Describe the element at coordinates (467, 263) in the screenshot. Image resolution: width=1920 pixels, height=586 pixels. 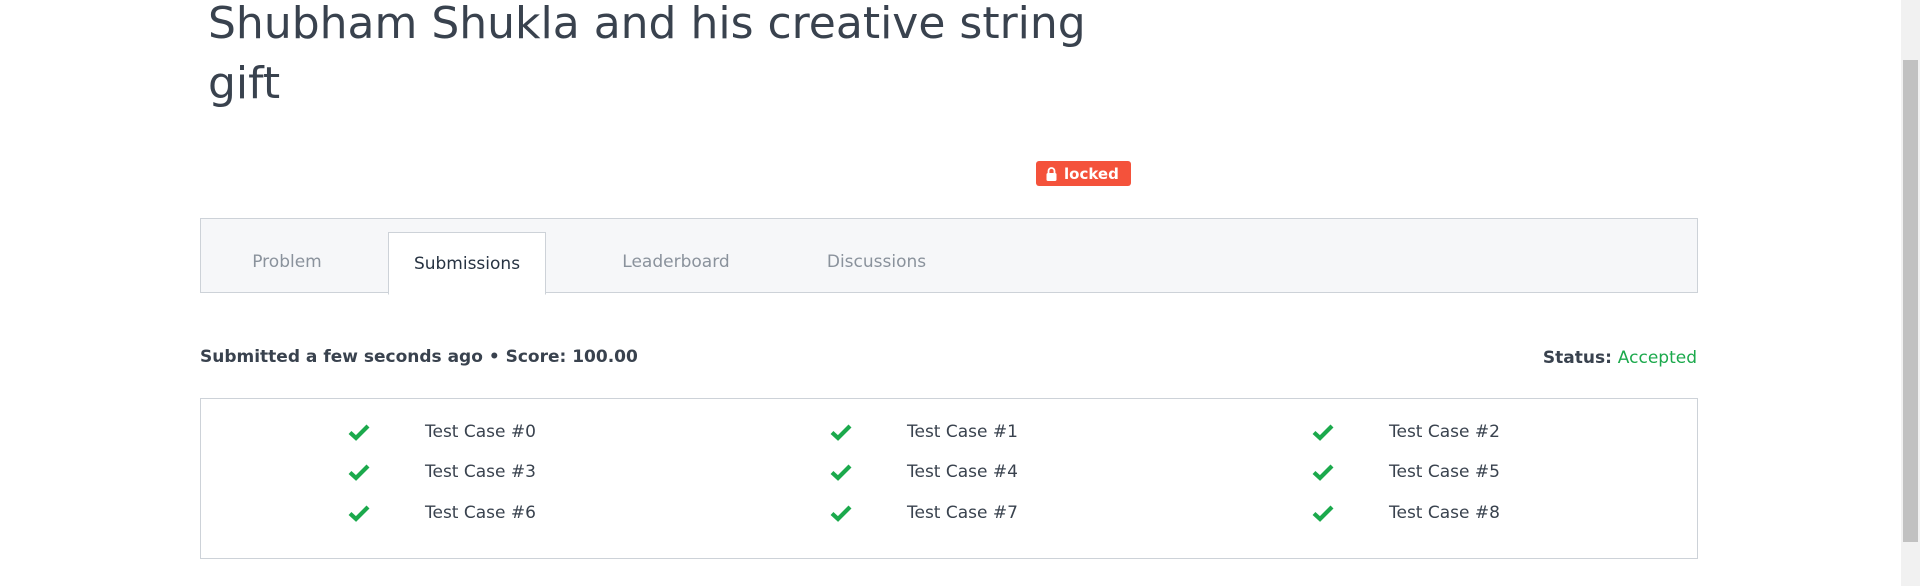
I see `tab-submissions: Submissions` at that location.